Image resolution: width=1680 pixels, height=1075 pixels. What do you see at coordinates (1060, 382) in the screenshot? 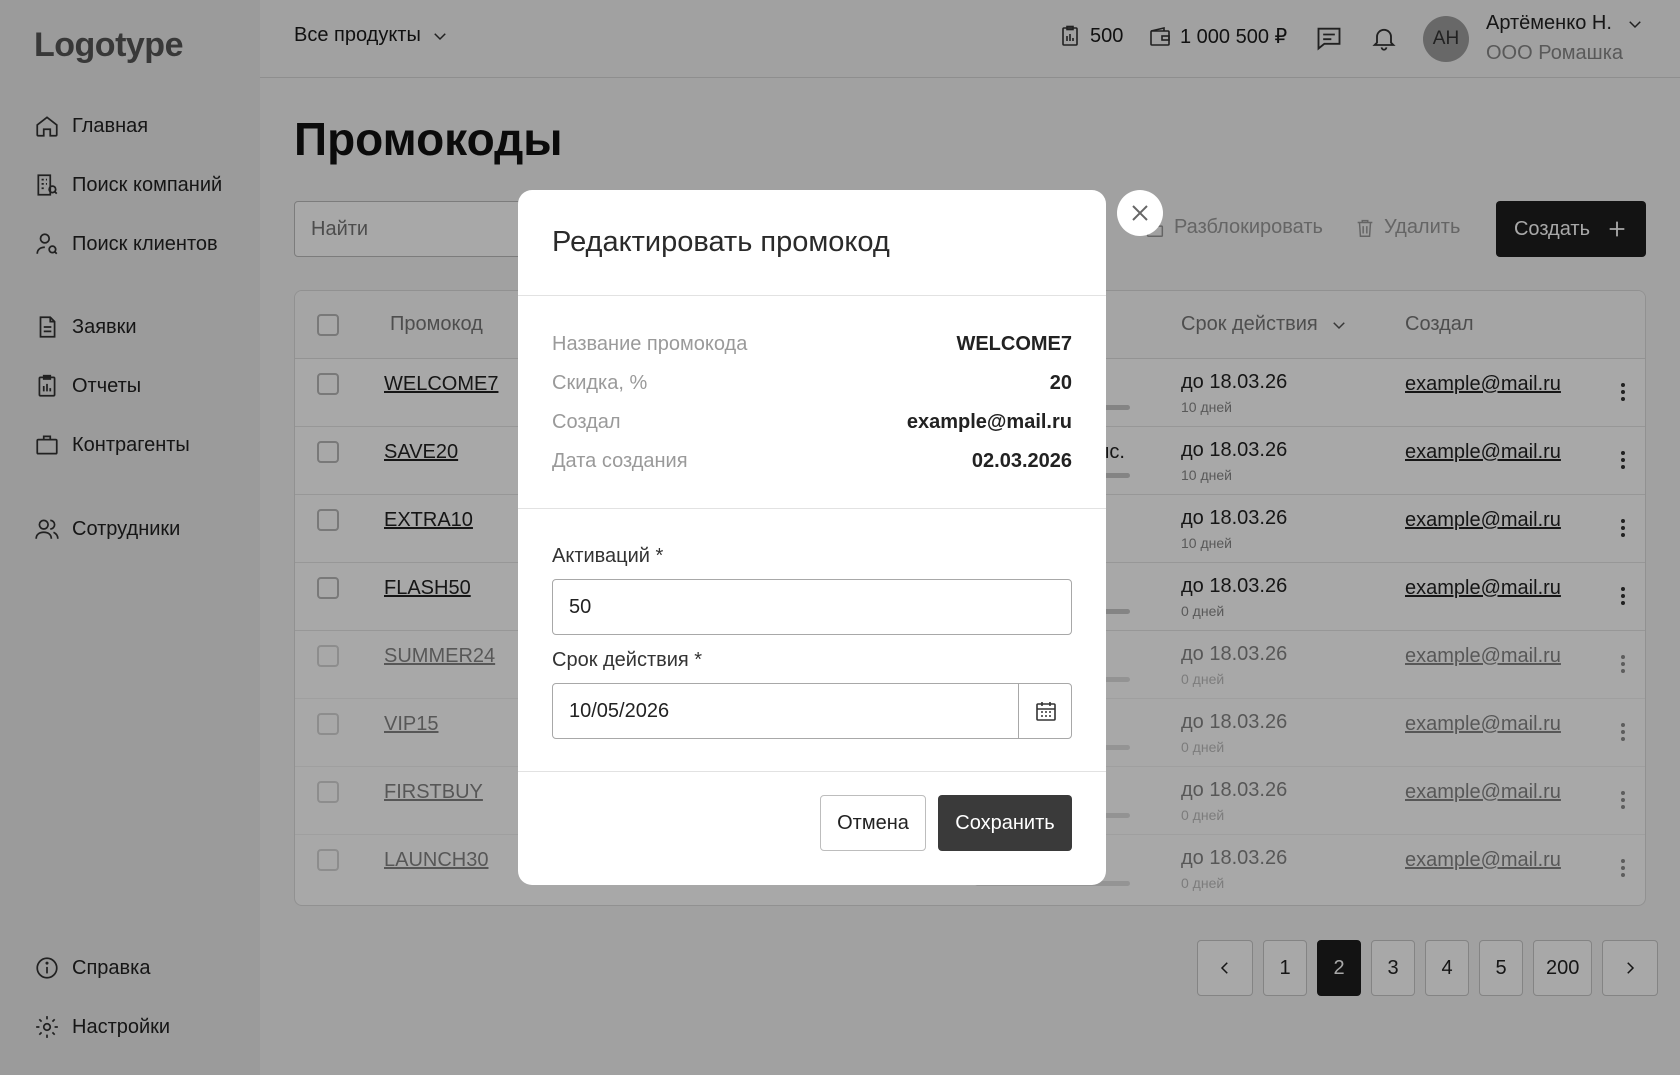
I see `info-value: 20` at bounding box center [1060, 382].